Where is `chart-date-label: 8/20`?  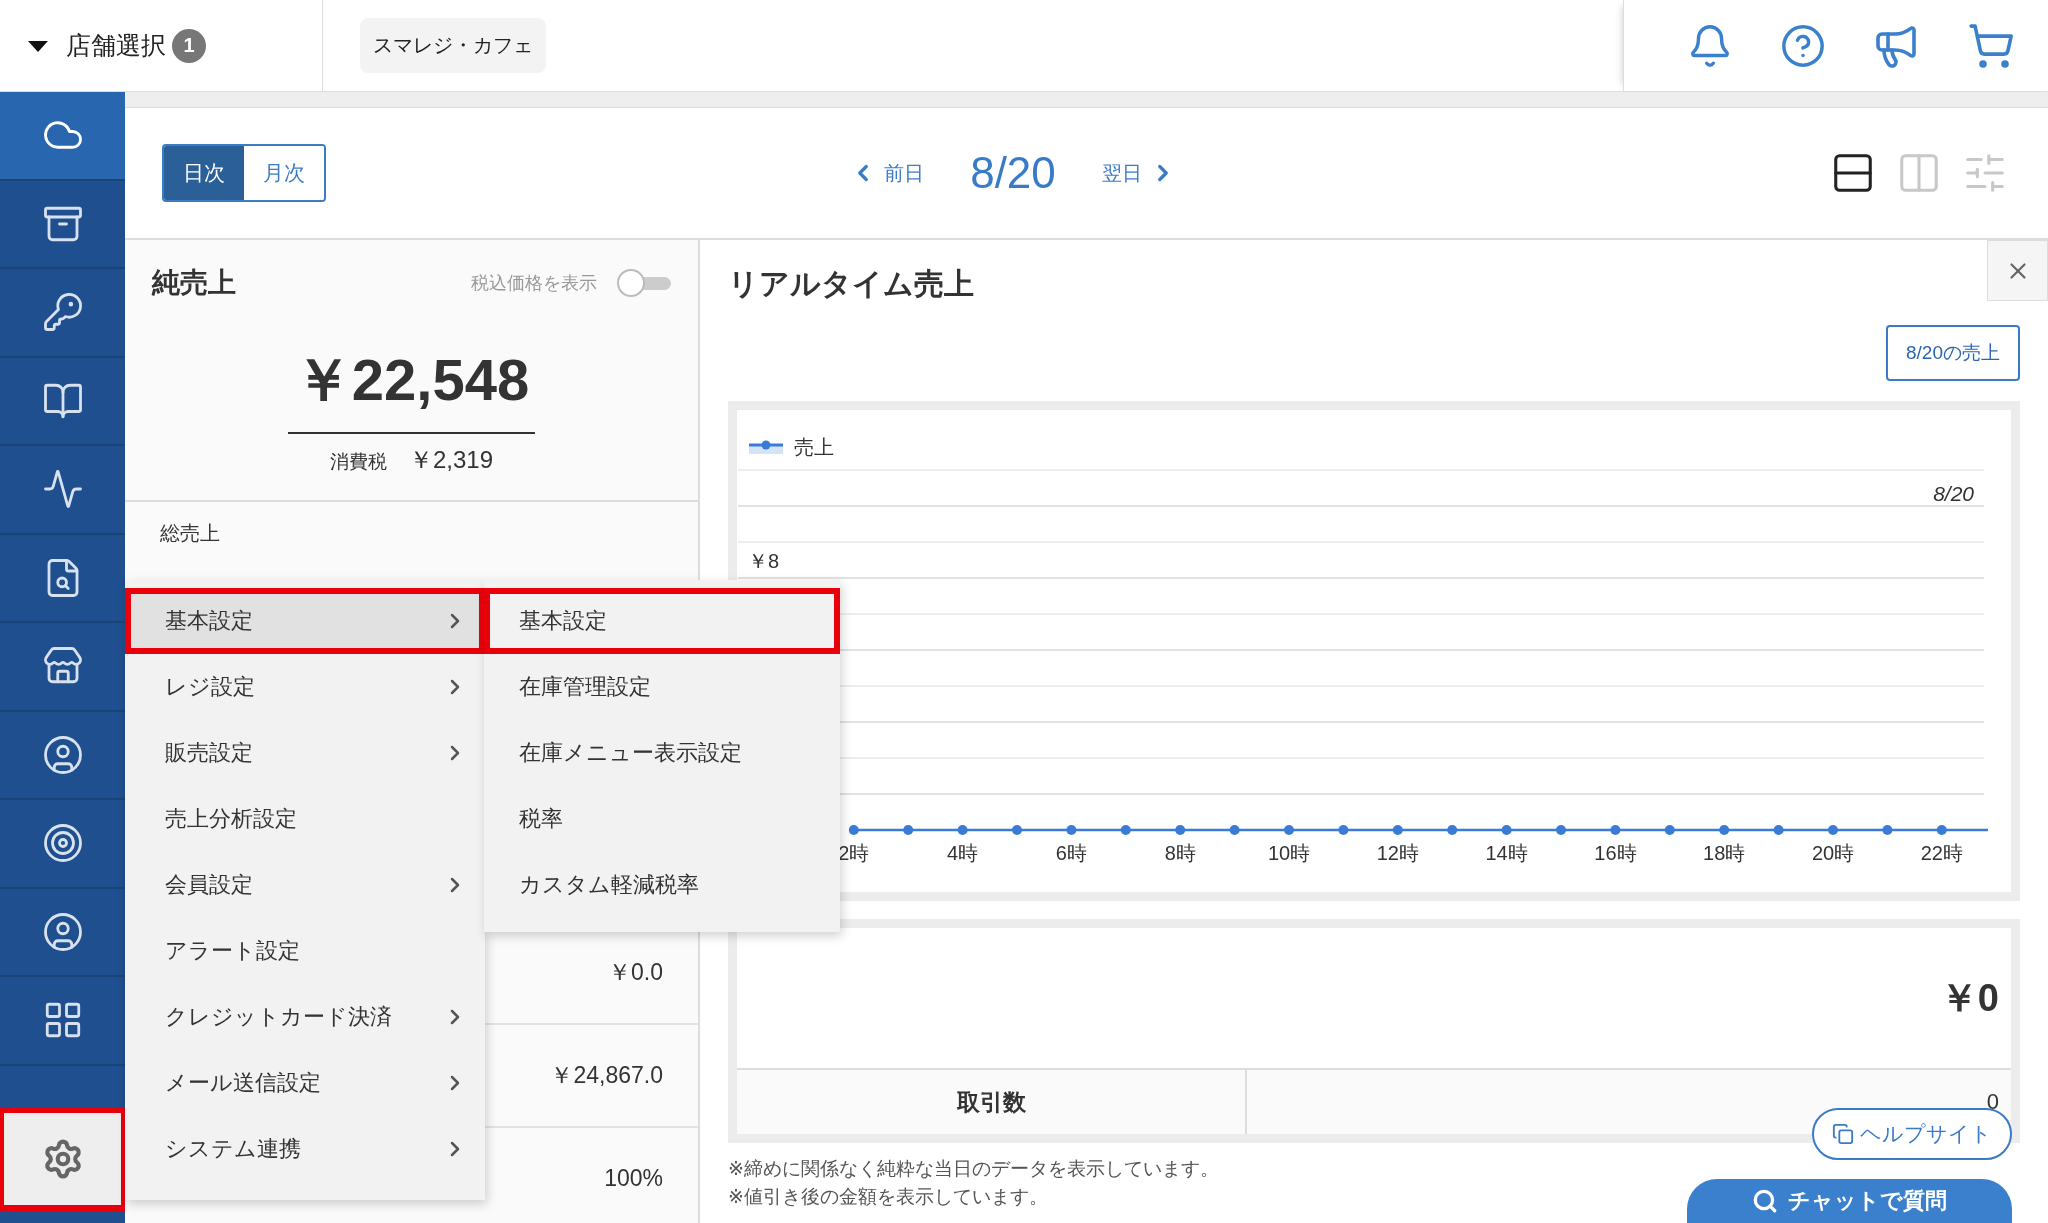
chart-date-label: 8/20 is located at coordinates (1953, 493).